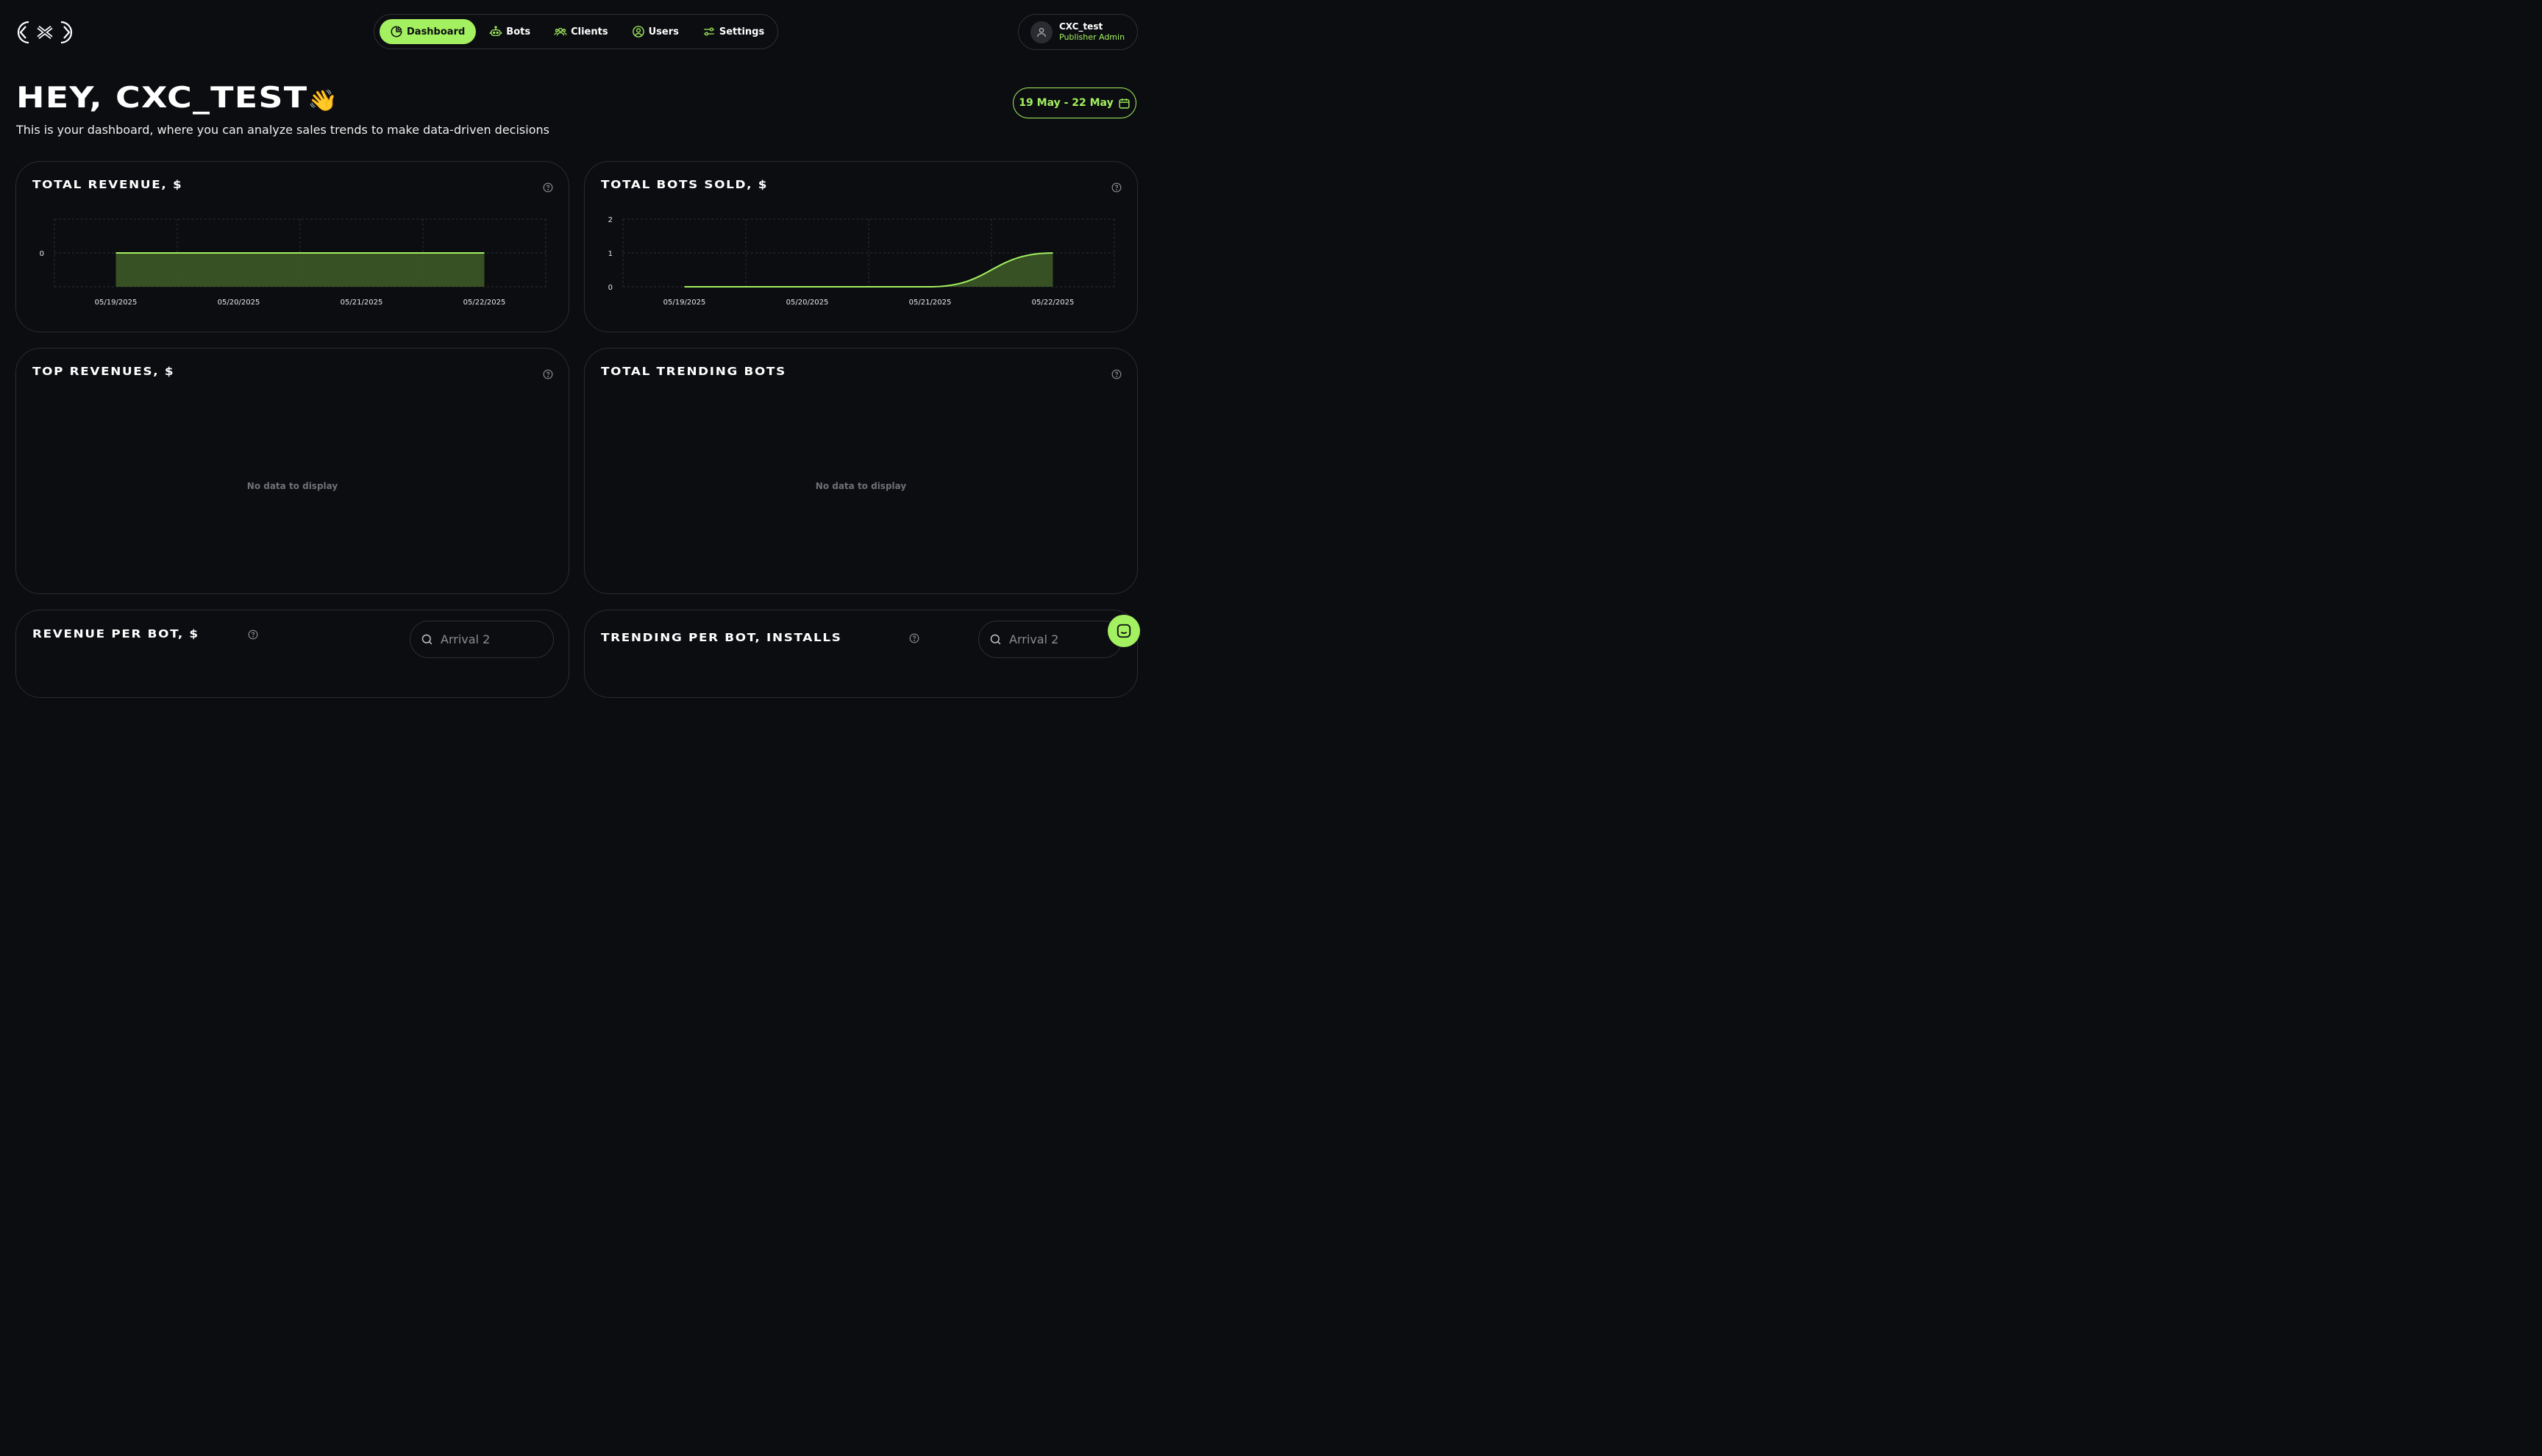 The image size is (2542, 1456). Describe the element at coordinates (861, 654) in the screenshot. I see `trending-per-bot-card: TRENDING PER BOT, INSTALLS` at that location.